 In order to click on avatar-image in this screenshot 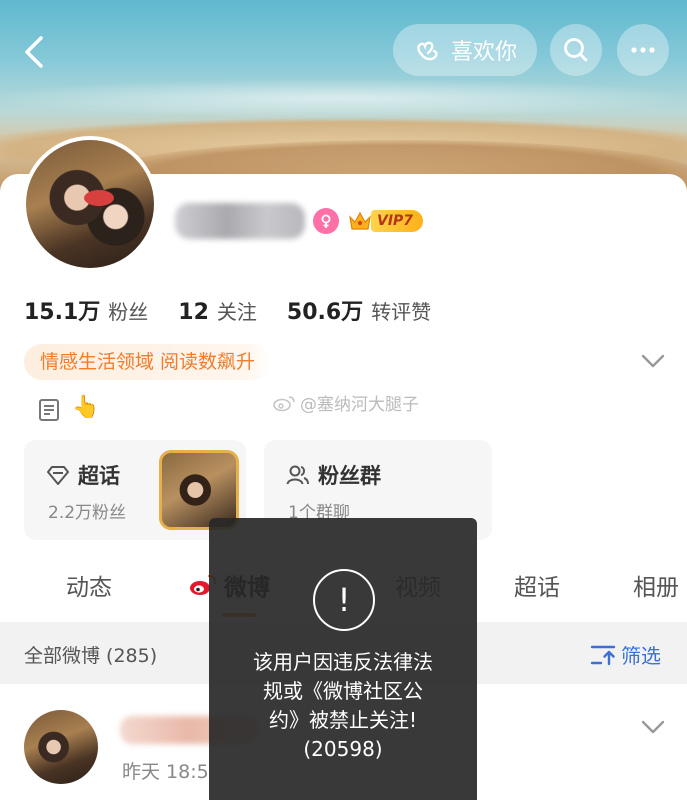, I will do `click(90, 204)`.